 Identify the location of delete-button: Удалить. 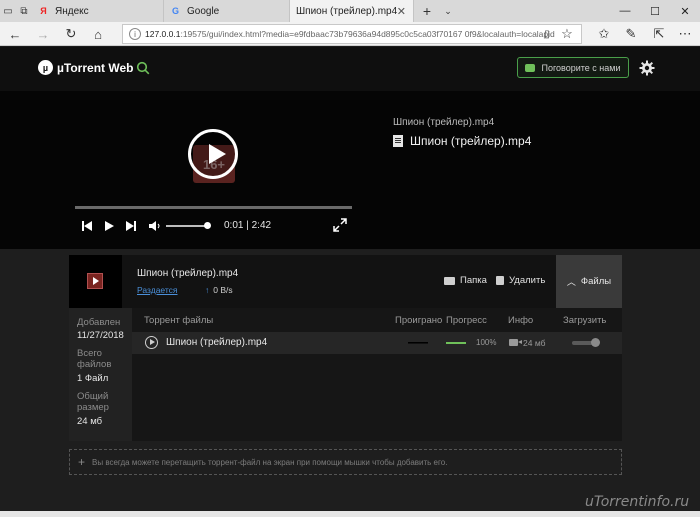
(520, 280).